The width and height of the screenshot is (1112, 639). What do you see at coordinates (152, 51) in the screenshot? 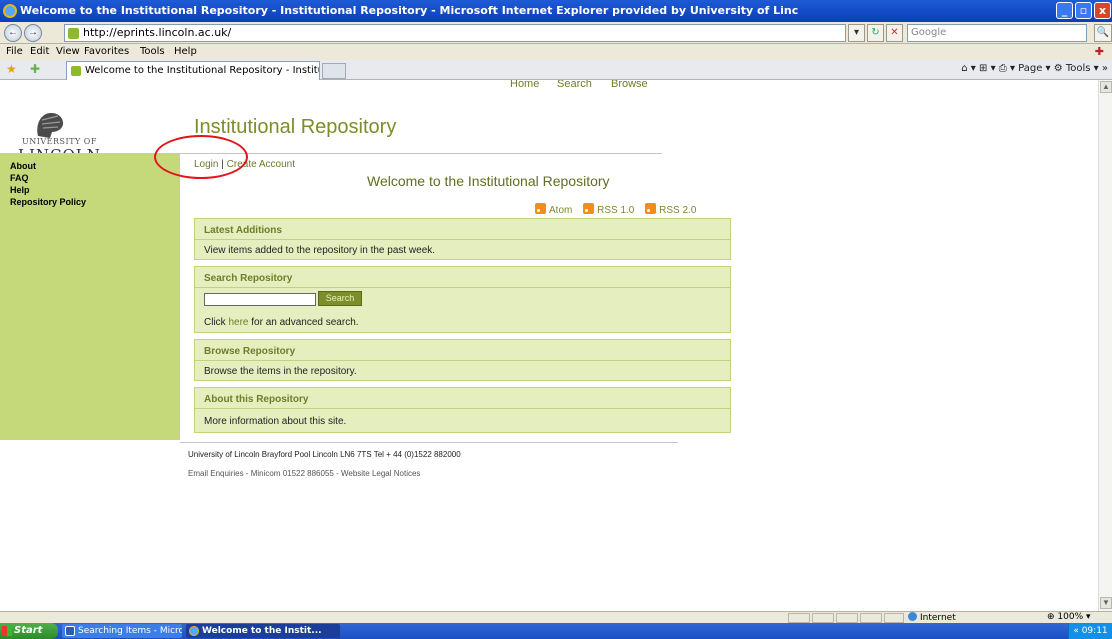
I see `menu-tools: Tools` at bounding box center [152, 51].